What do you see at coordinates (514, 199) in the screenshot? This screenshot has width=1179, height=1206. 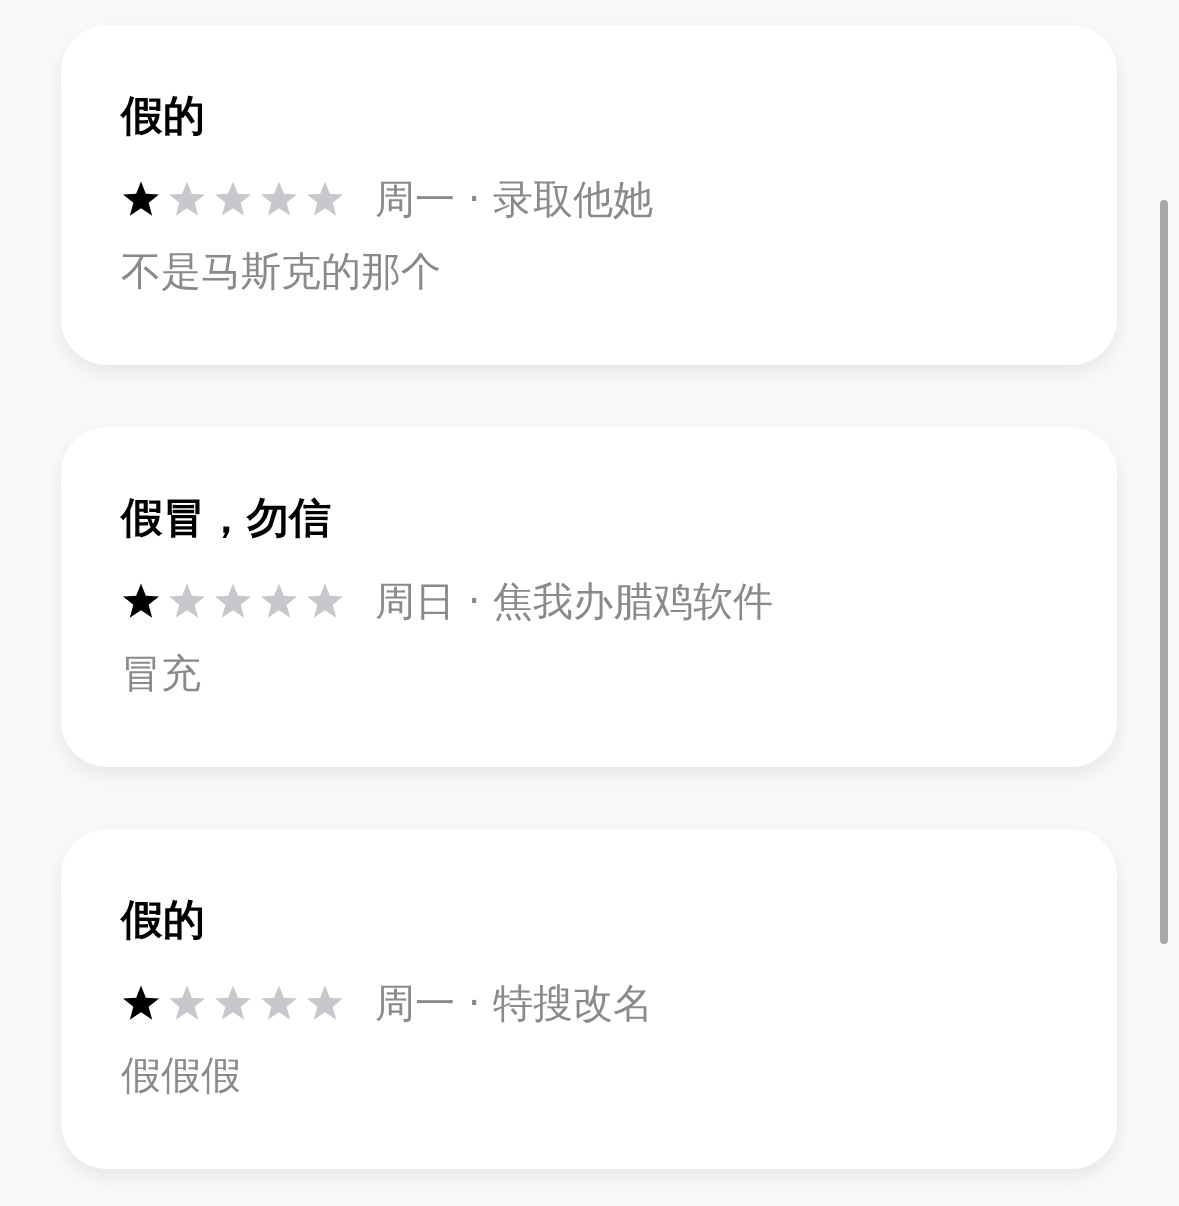 I see `review-meta: 周一 · 录取他她` at bounding box center [514, 199].